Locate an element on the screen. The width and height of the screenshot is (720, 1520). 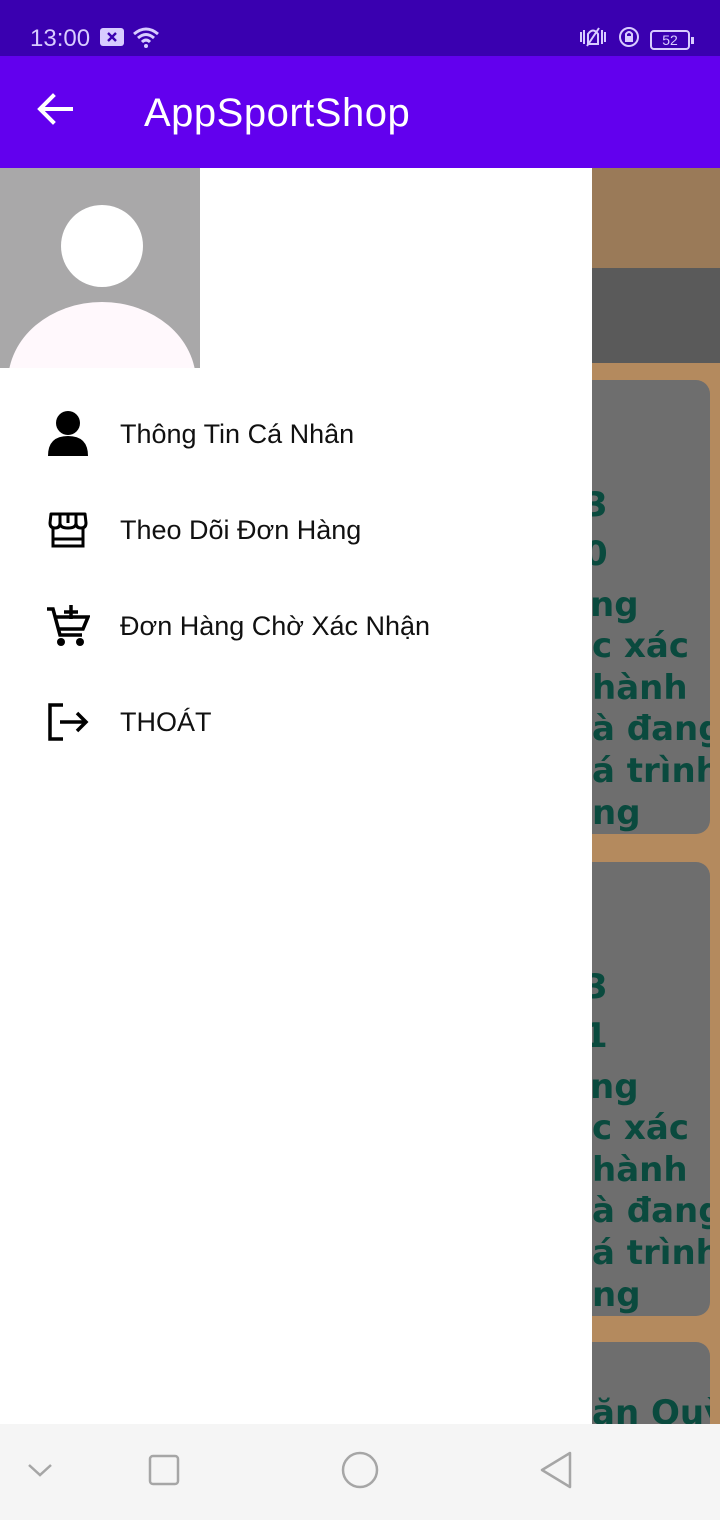
status-time: 13:00 is located at coordinates (60, 38).